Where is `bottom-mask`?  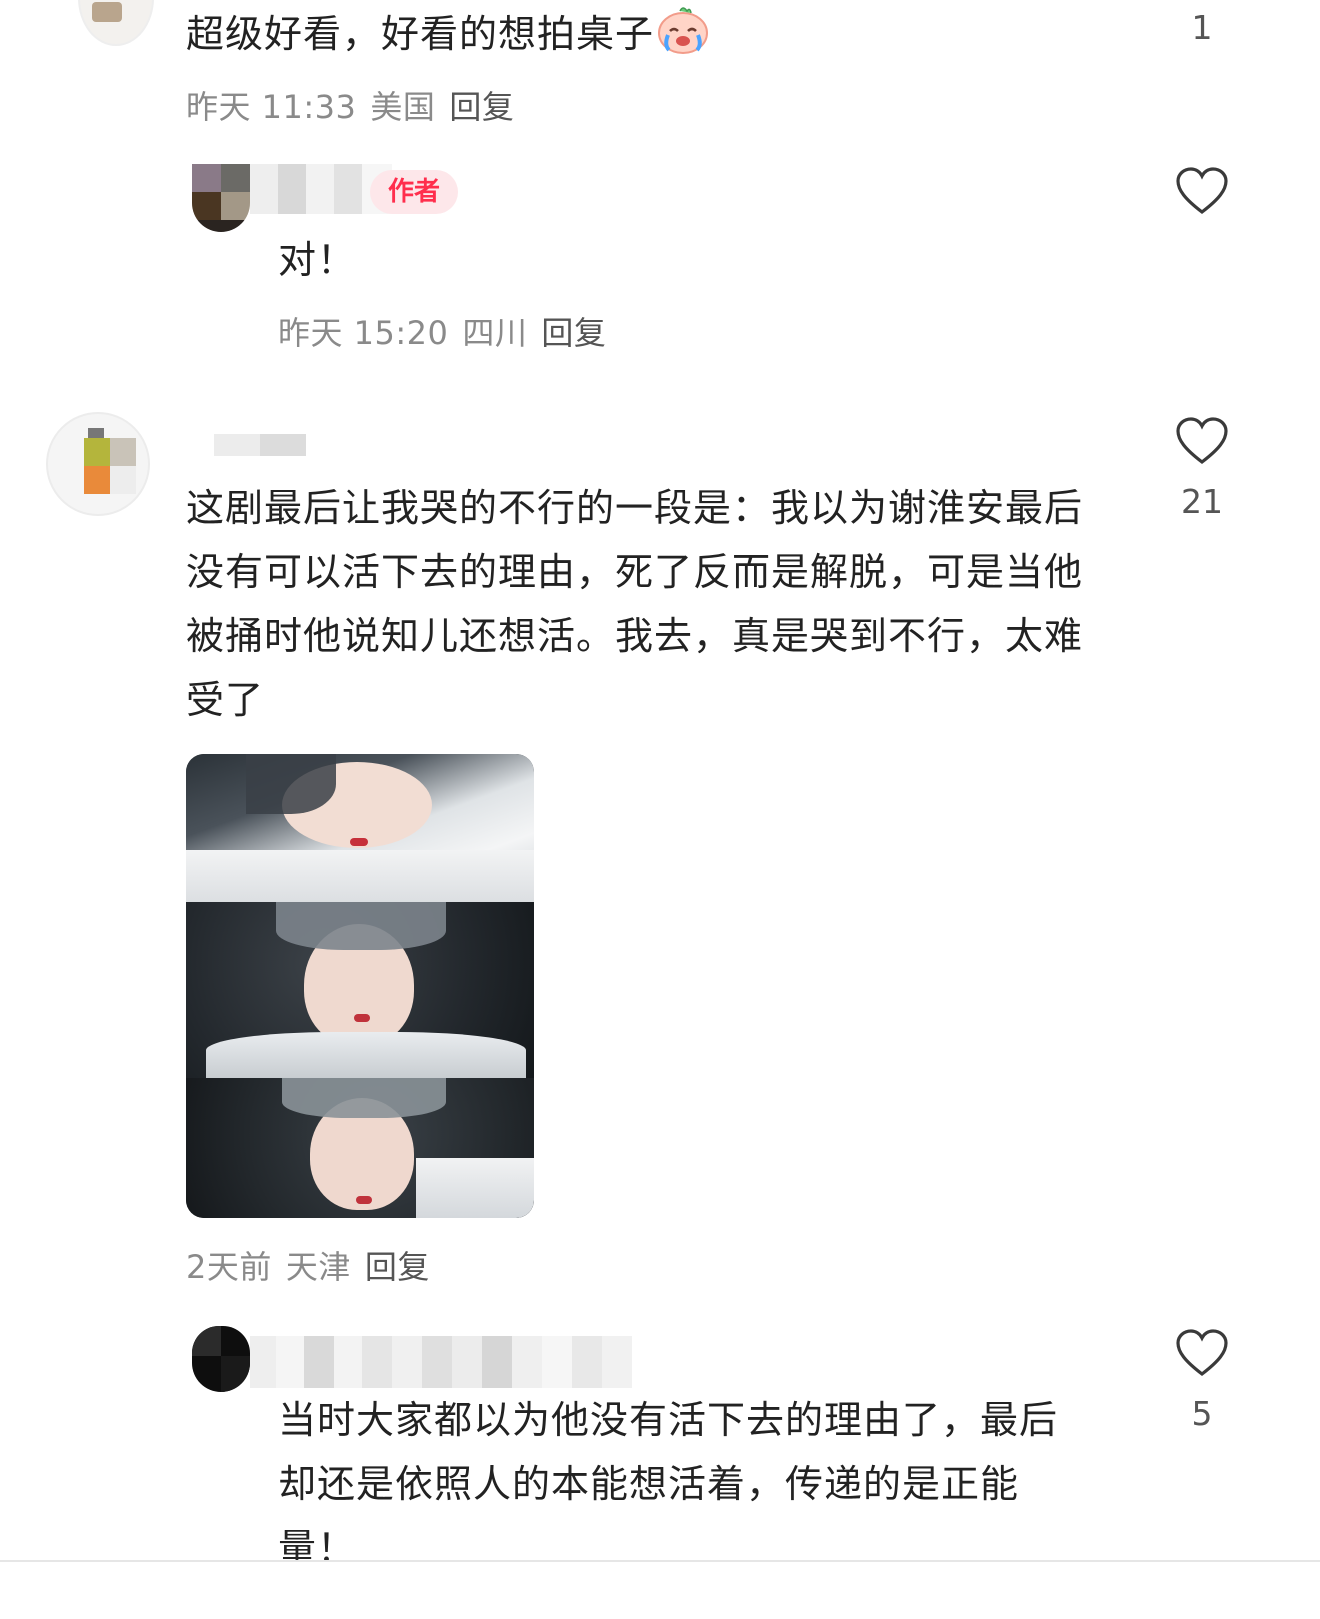 bottom-mask is located at coordinates (660, 1590).